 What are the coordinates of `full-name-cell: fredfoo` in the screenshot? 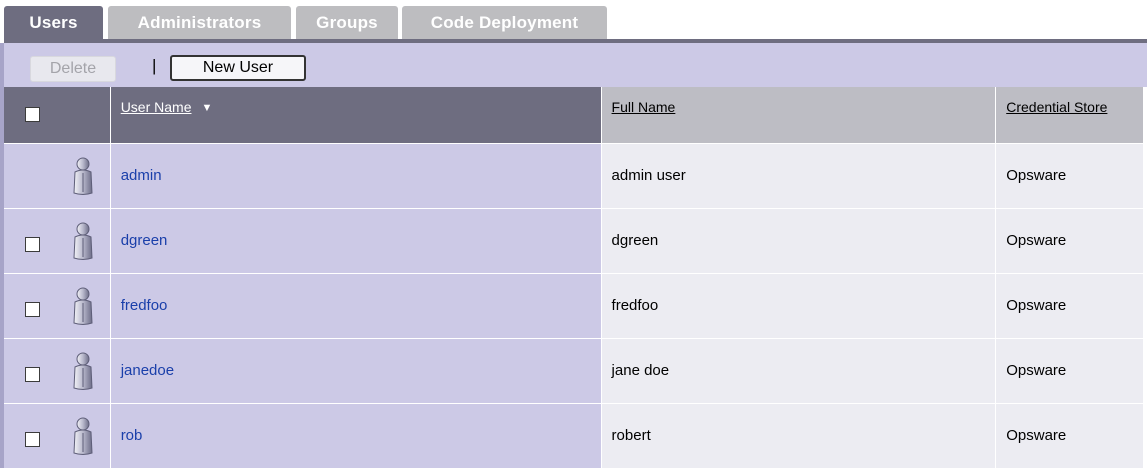 It's located at (799, 305).